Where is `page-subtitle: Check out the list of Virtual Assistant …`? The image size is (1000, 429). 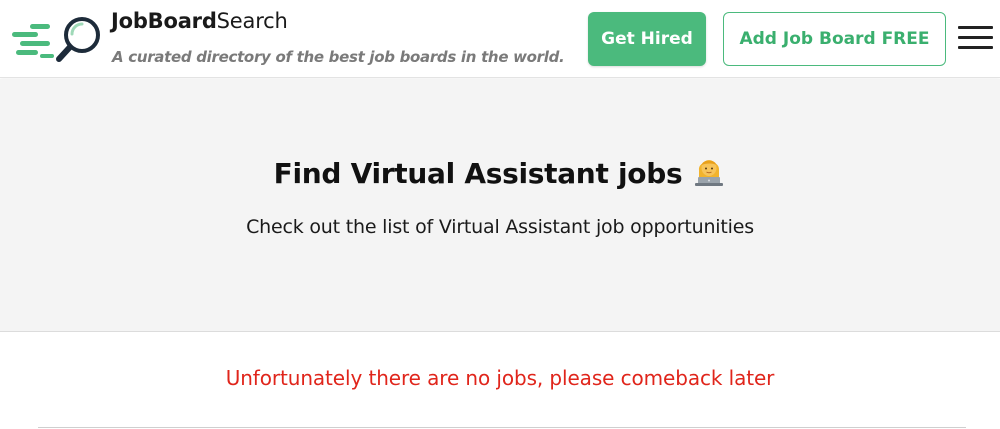 page-subtitle: Check out the list of Virtual Assistant … is located at coordinates (500, 227).